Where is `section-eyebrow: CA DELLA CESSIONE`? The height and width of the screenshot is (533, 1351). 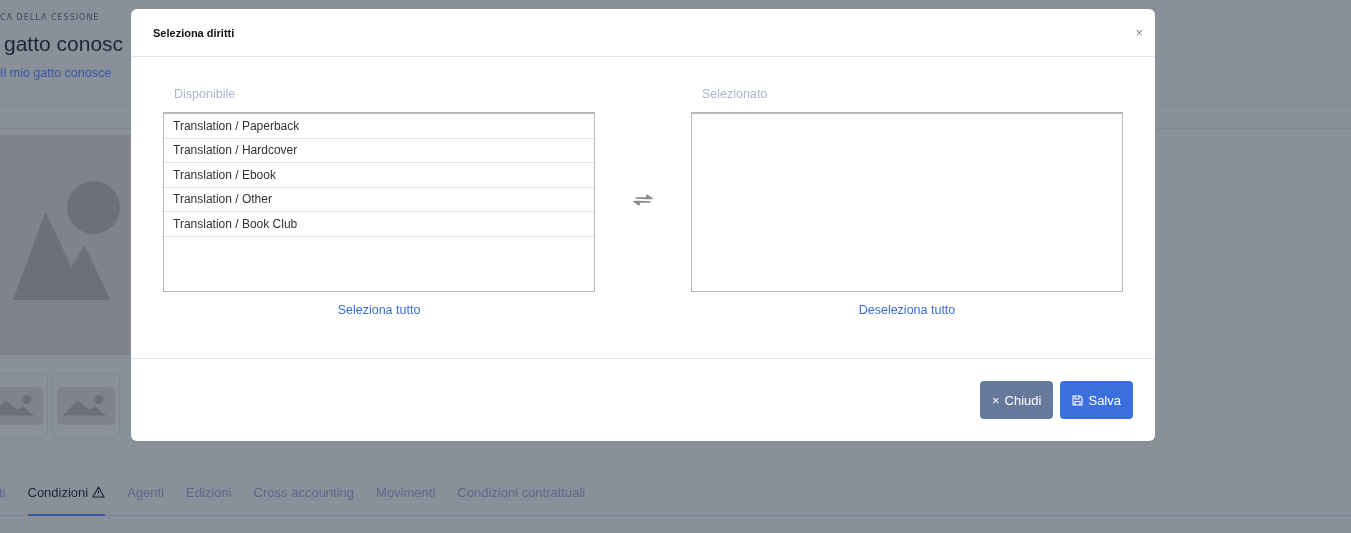
section-eyebrow: CA DELLA CESSIONE is located at coordinates (50, 17).